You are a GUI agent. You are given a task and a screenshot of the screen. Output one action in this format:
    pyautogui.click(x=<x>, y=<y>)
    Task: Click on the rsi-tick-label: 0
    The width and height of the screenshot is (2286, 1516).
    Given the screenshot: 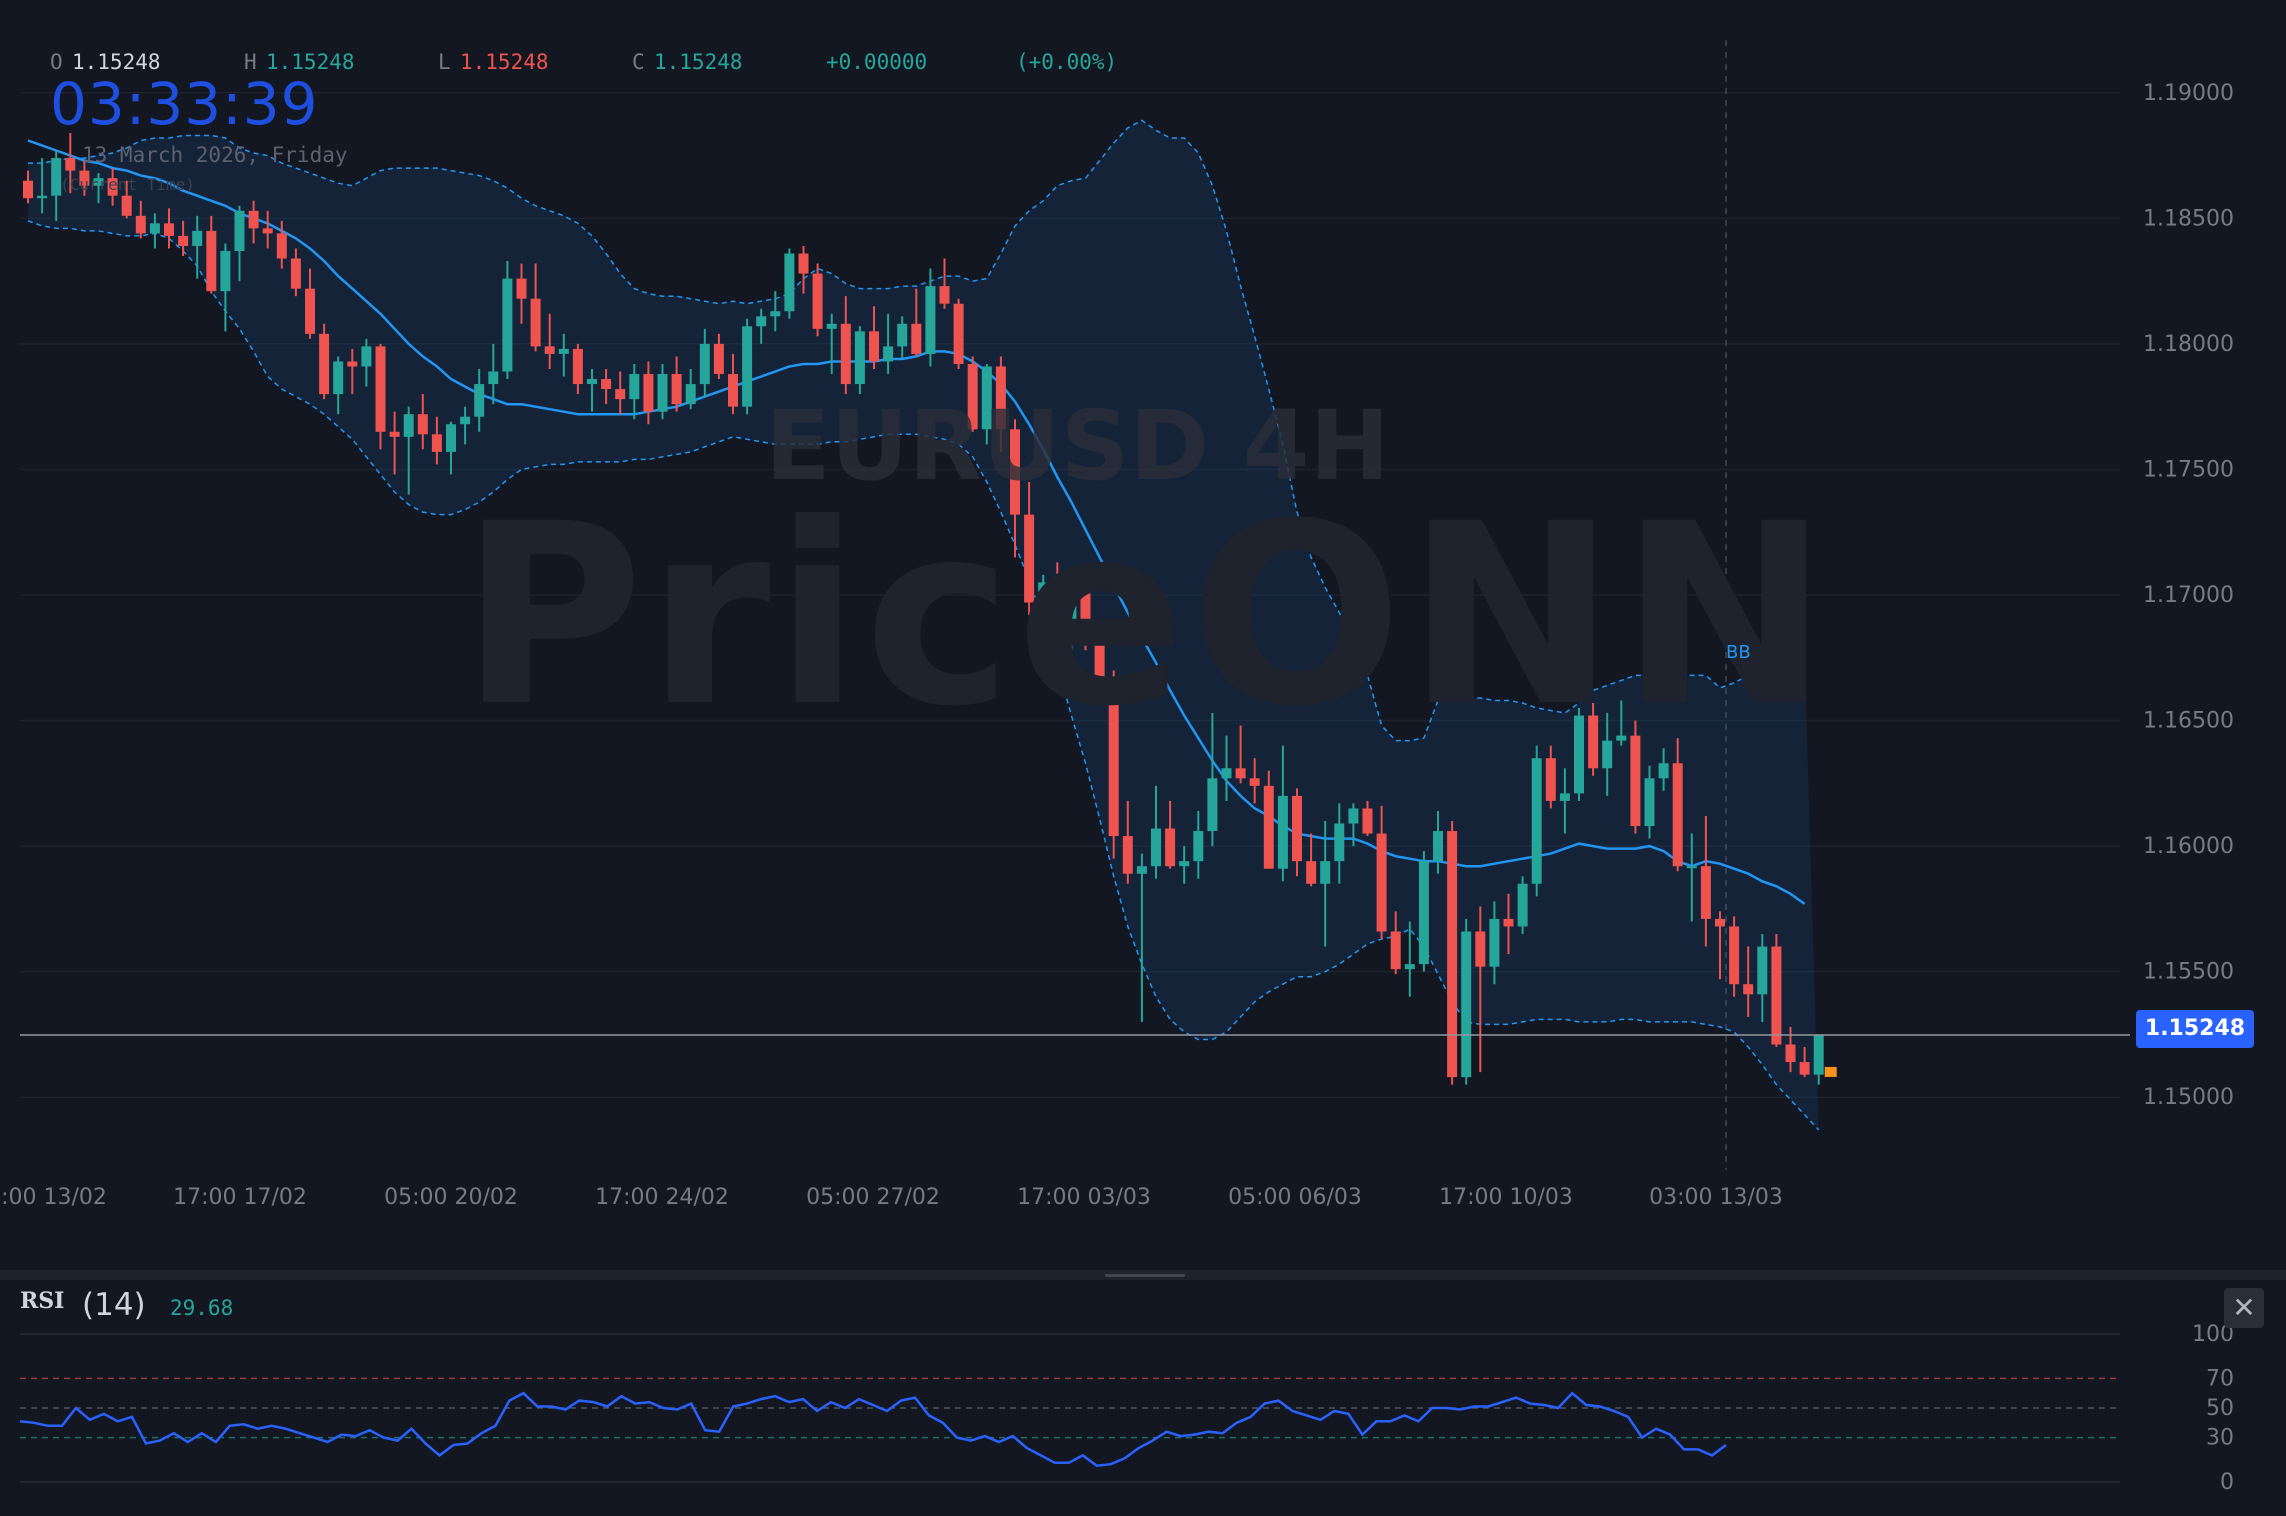 What is the action you would take?
    pyautogui.click(x=2227, y=1482)
    